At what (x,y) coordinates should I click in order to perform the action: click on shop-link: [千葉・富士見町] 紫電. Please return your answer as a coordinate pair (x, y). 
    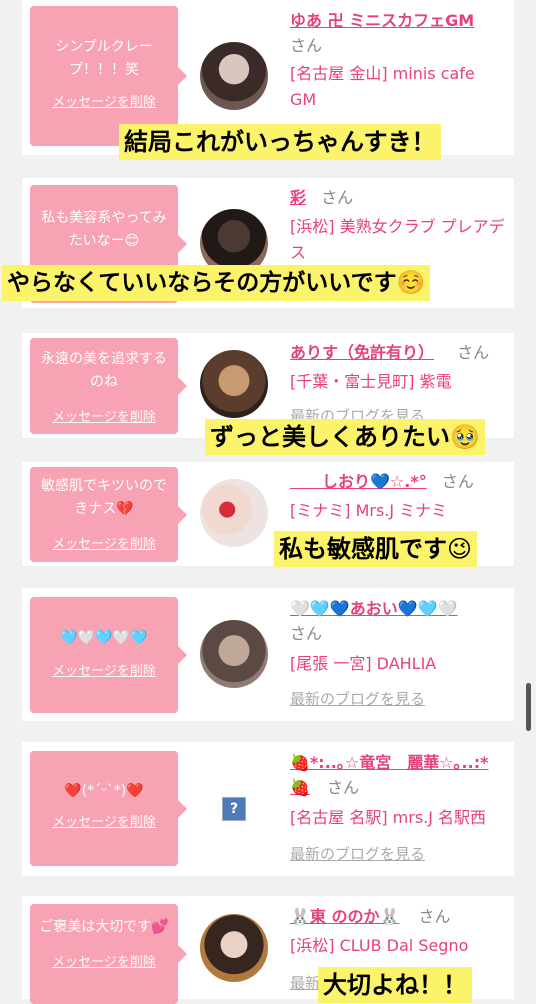
    Looking at the image, I should click on (398, 382).